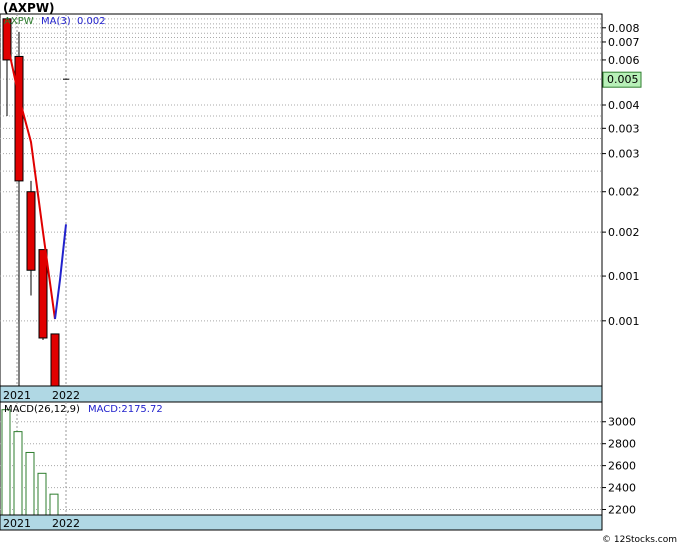 This screenshot has height=546, width=680. I want to click on macd-y-tick-label: 2400, so click(622, 488).